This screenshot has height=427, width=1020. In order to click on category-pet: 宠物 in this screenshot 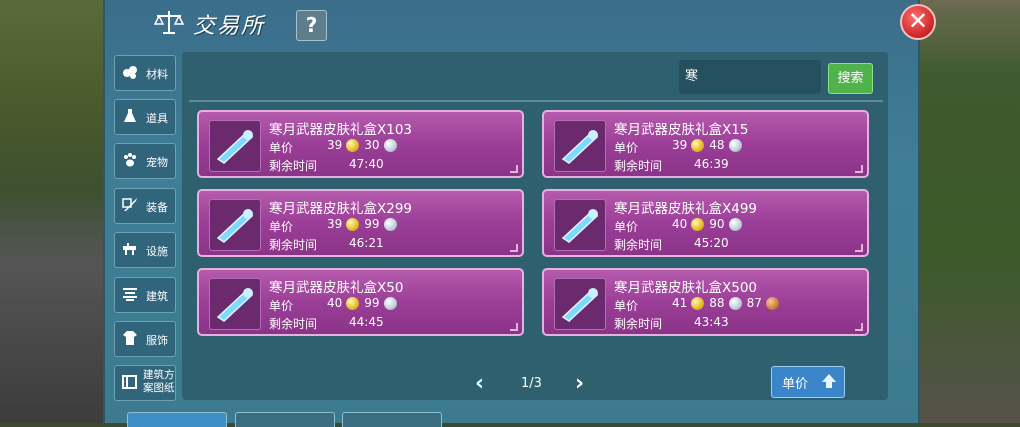, I will do `click(145, 161)`.